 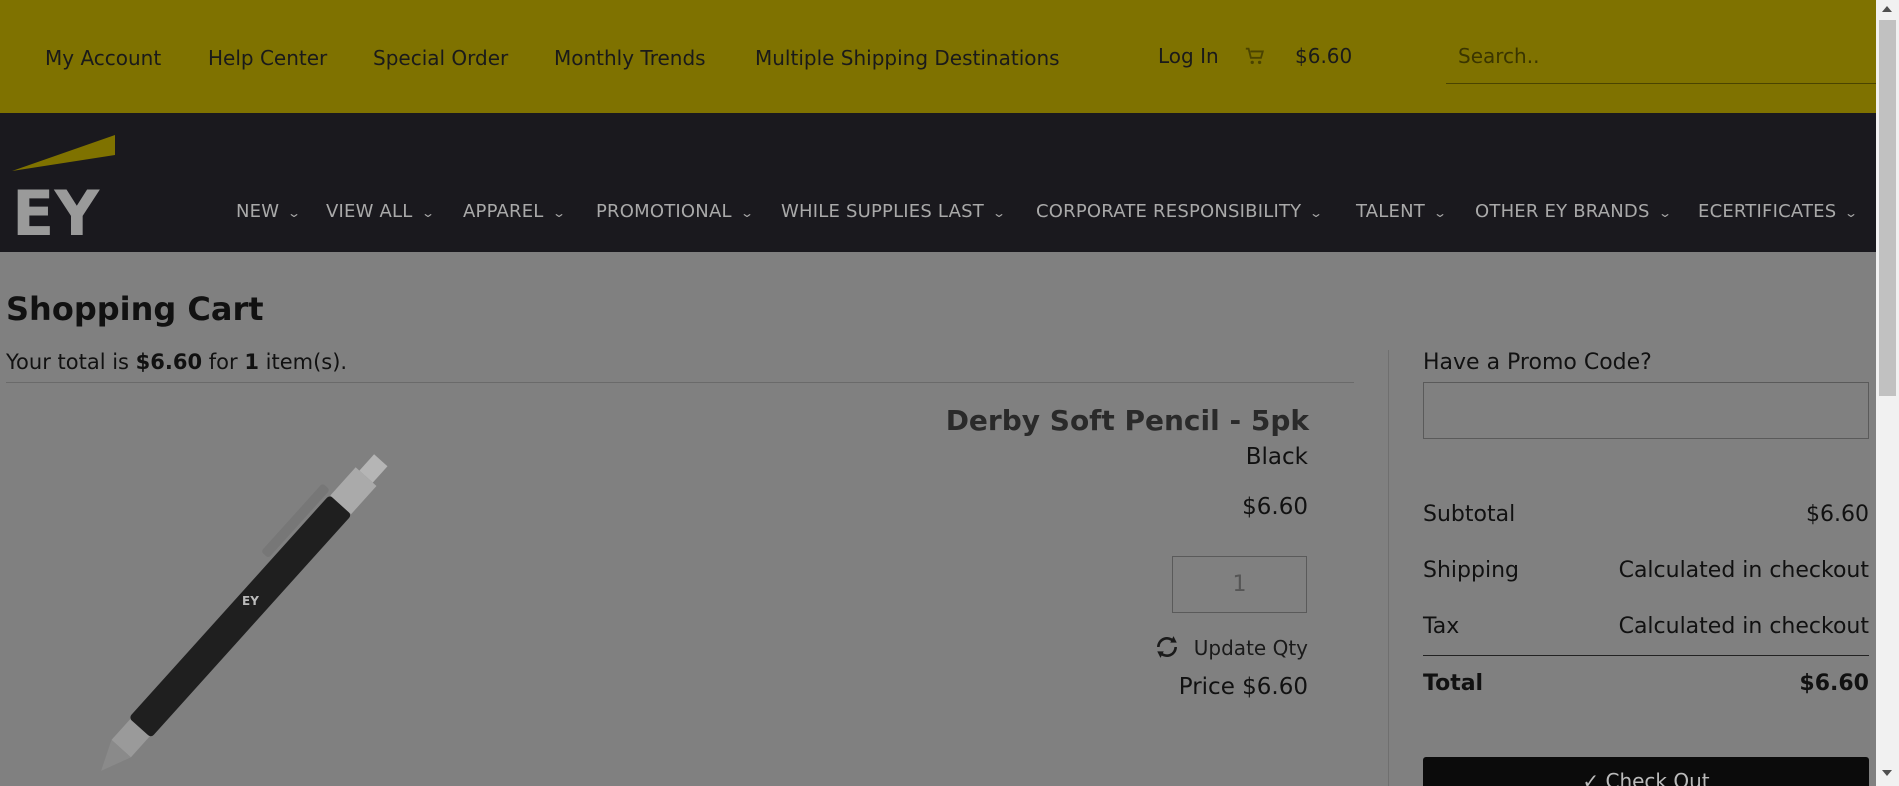 What do you see at coordinates (71, 362) in the screenshot?
I see `summary-prefix: Your total is` at bounding box center [71, 362].